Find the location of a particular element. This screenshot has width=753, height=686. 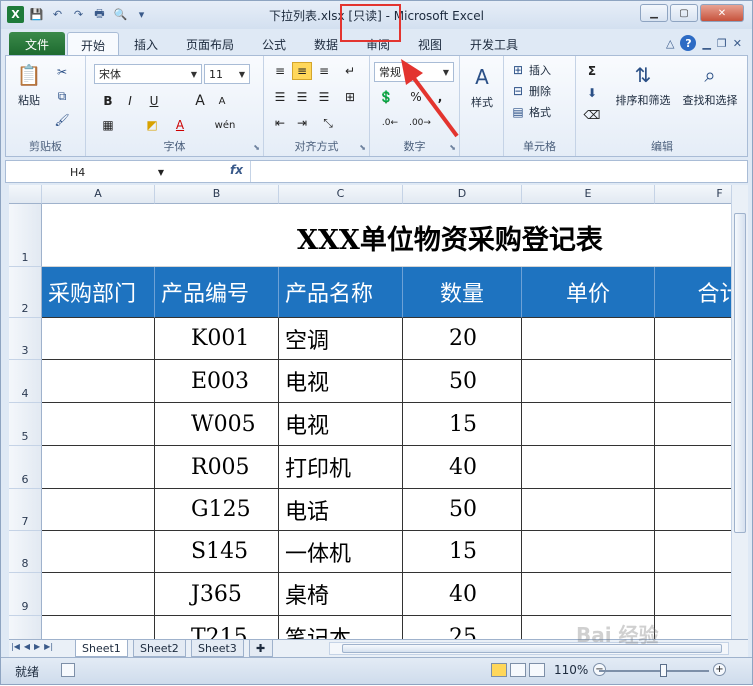

watermark: Bai 经验 is located at coordinates (617, 635).